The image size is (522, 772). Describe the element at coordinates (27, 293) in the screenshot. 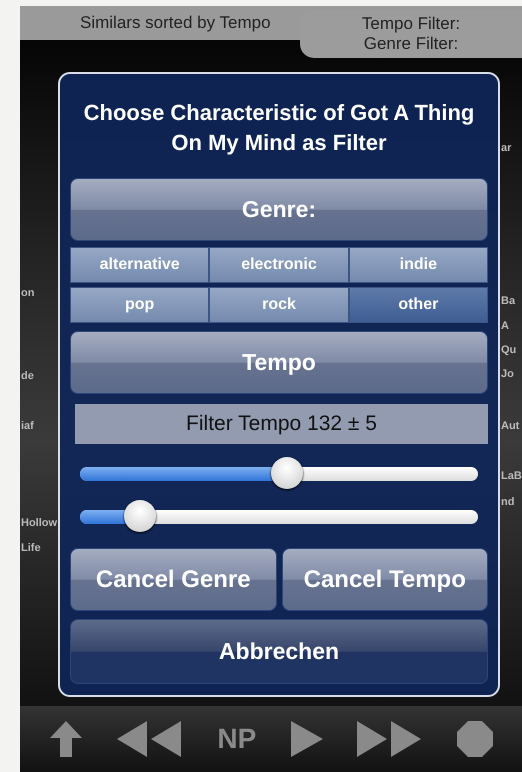

I see `album-label: on` at that location.